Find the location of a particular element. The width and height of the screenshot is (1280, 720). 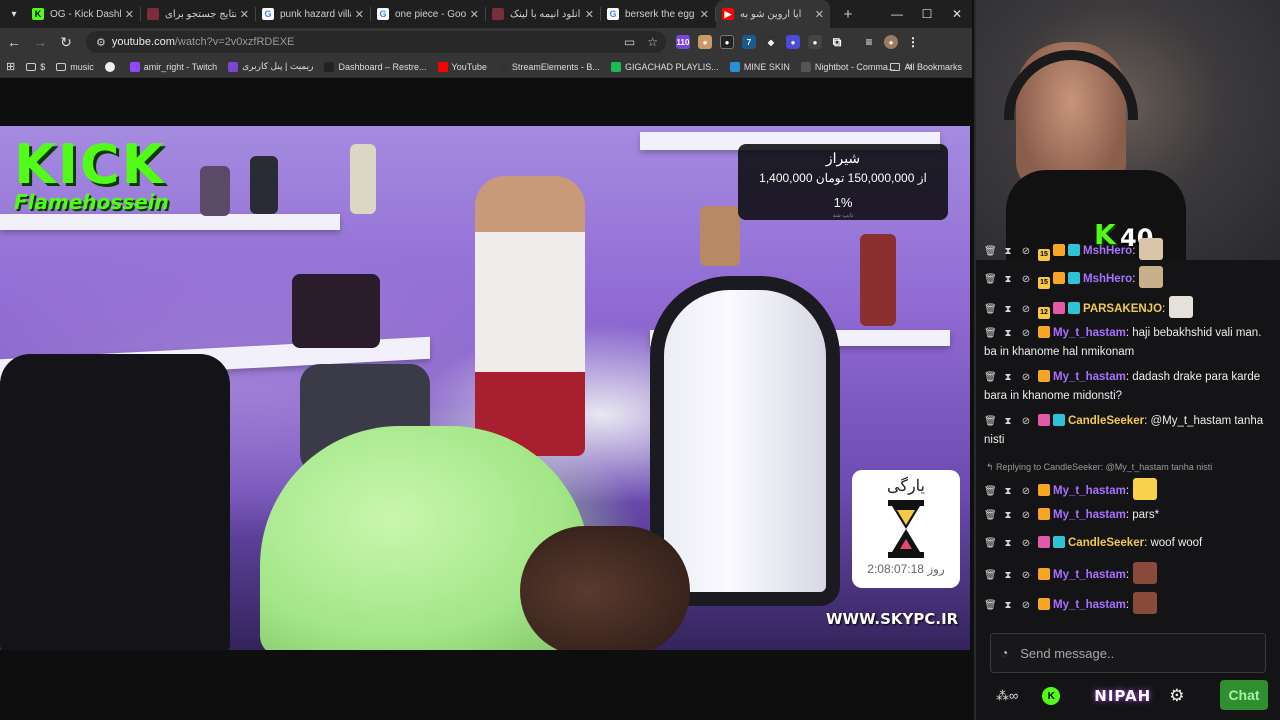

chat-input: ◔ Send message.. is located at coordinates (1128, 653).